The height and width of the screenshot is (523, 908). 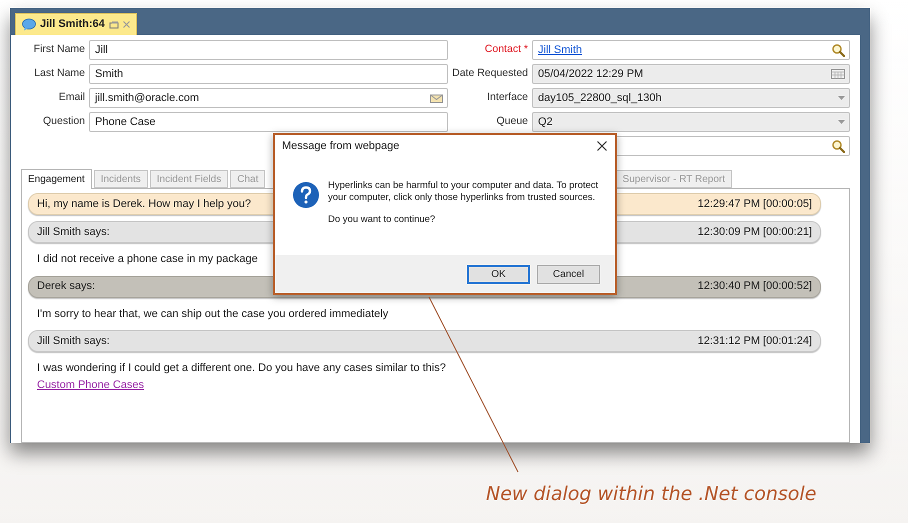 I want to click on input-field: Phone Case, so click(x=268, y=122).